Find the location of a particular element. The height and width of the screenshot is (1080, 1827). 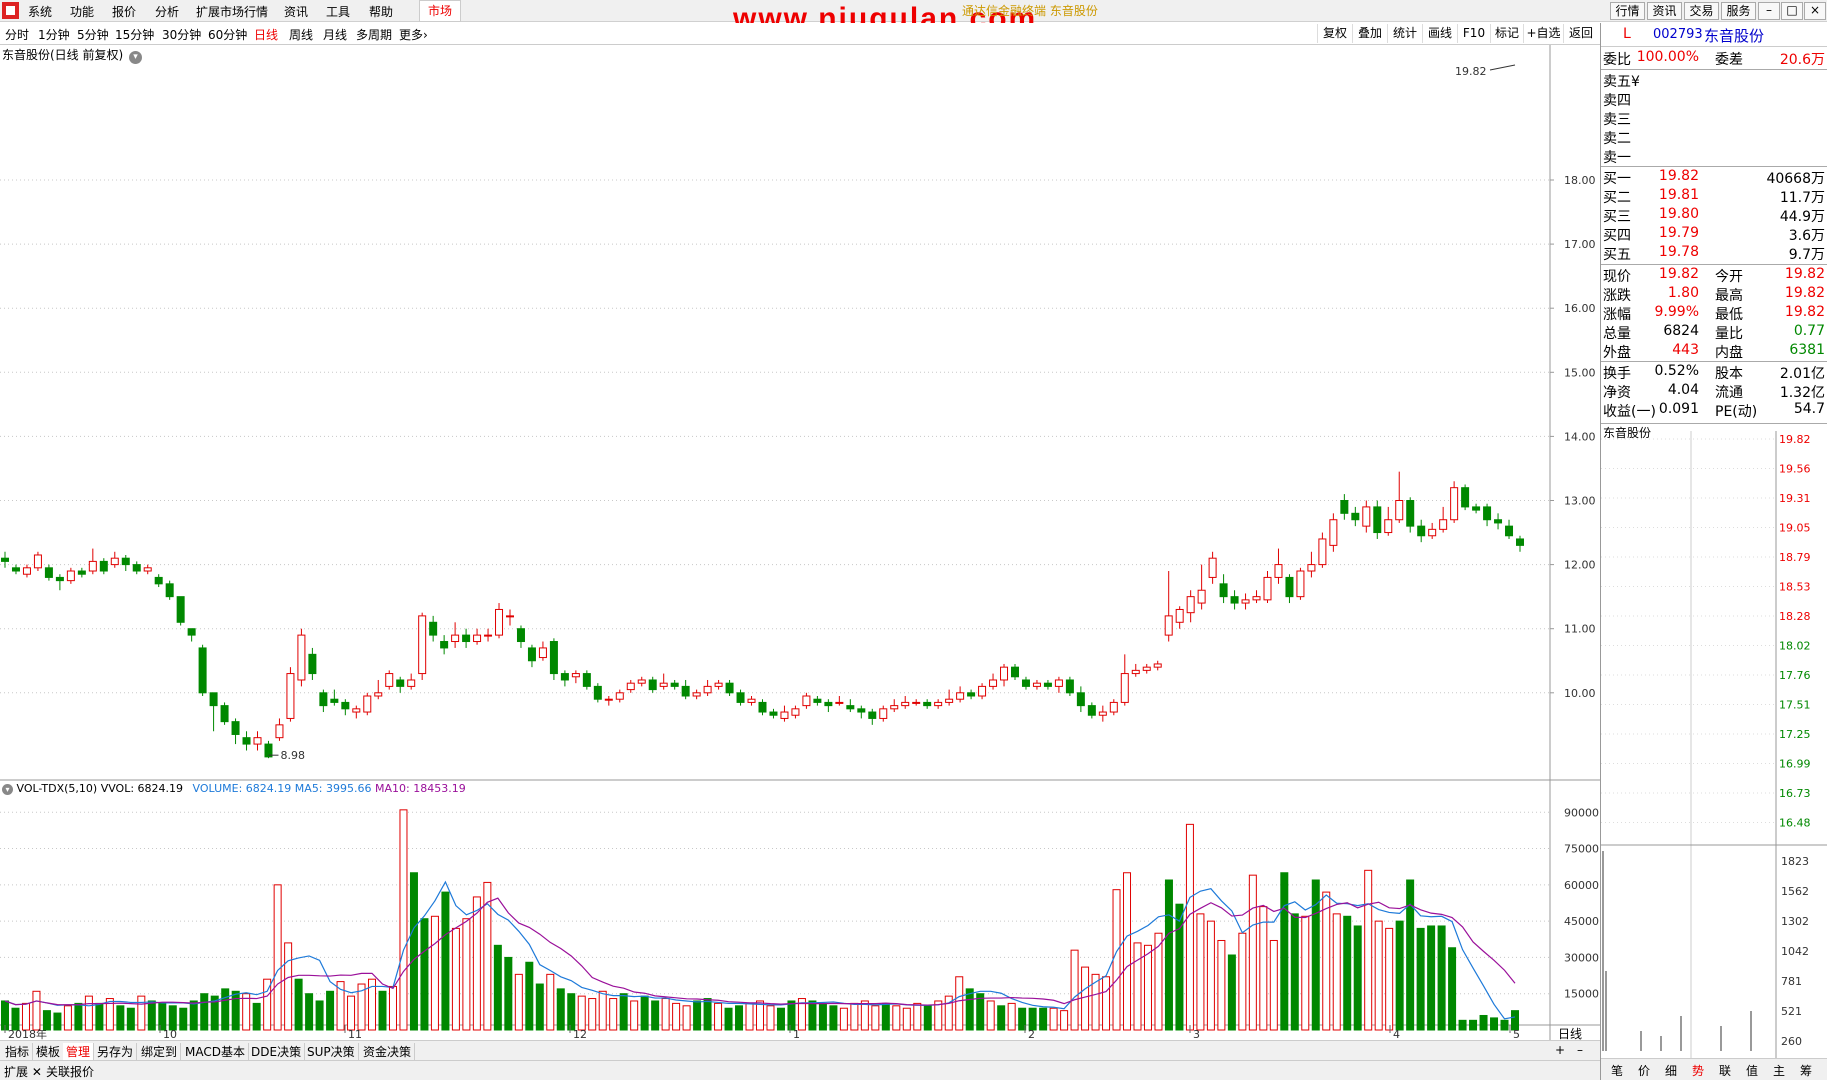

tab-extend: 扩展 ✕ is located at coordinates (23, 1071).